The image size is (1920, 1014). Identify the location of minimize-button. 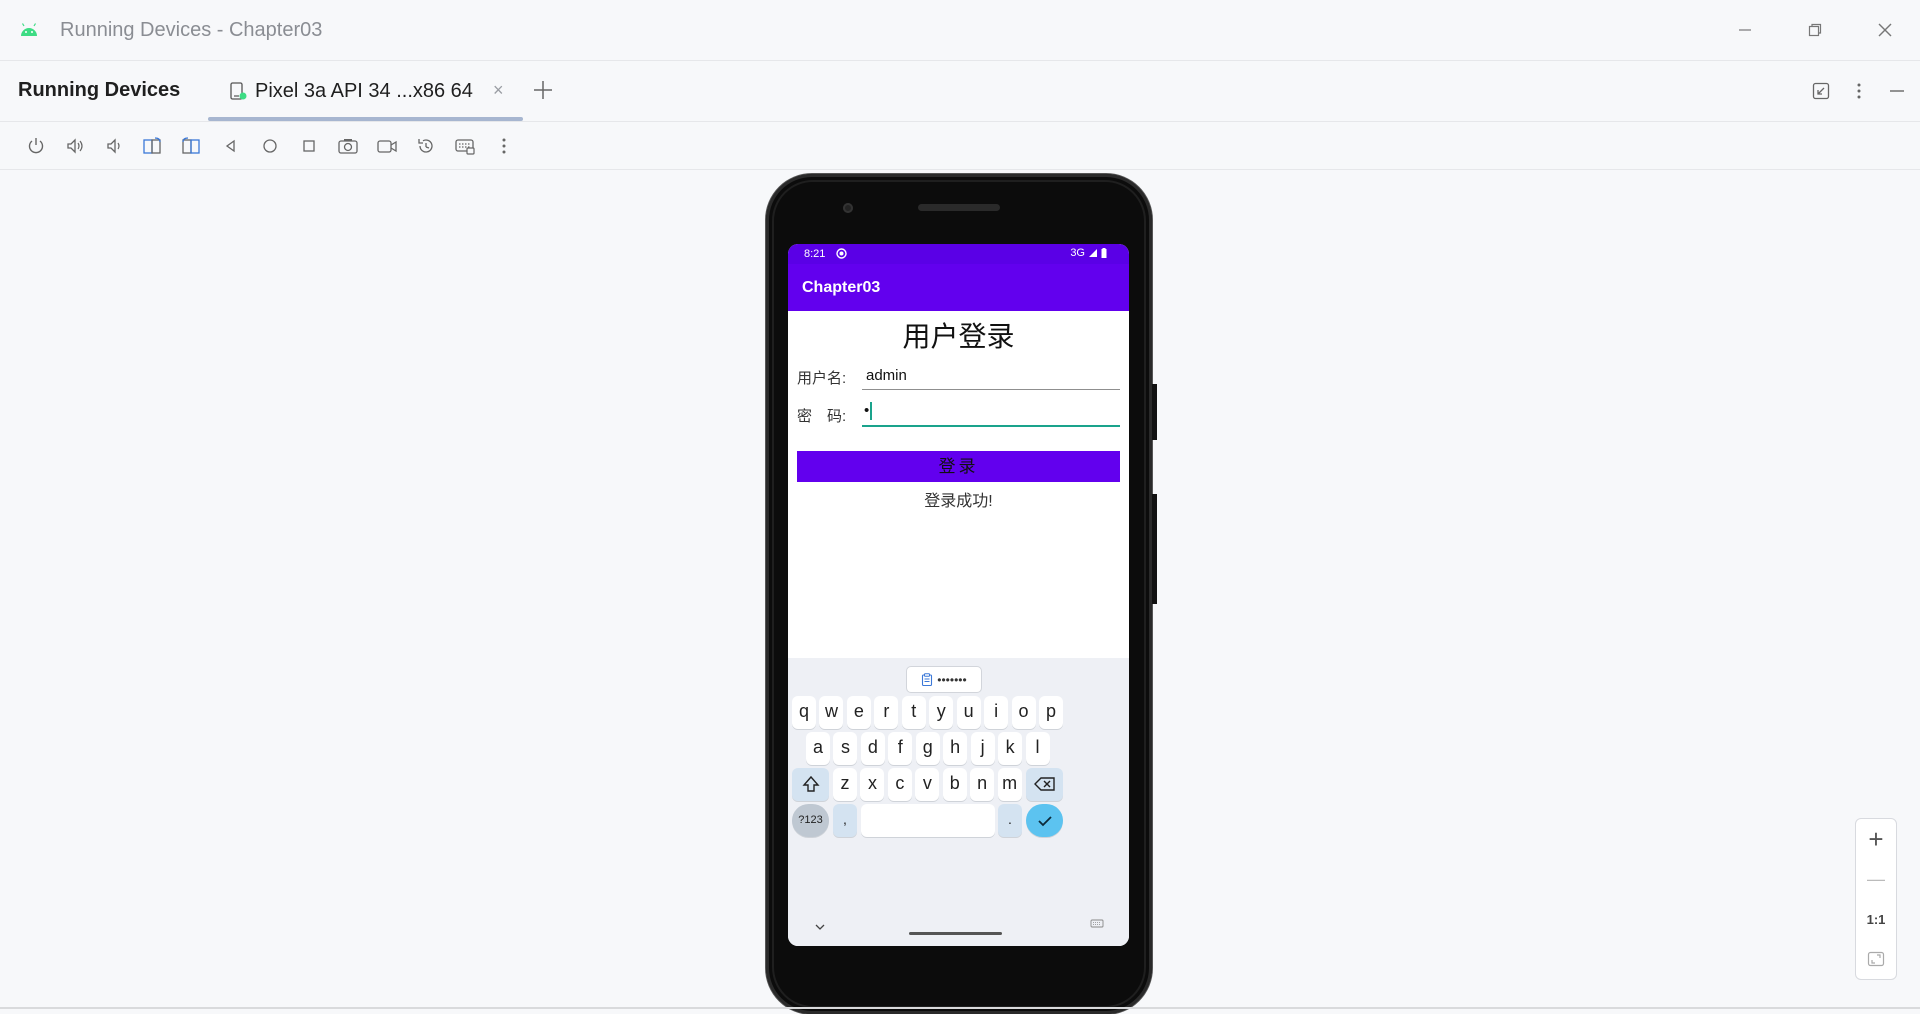
(1745, 30).